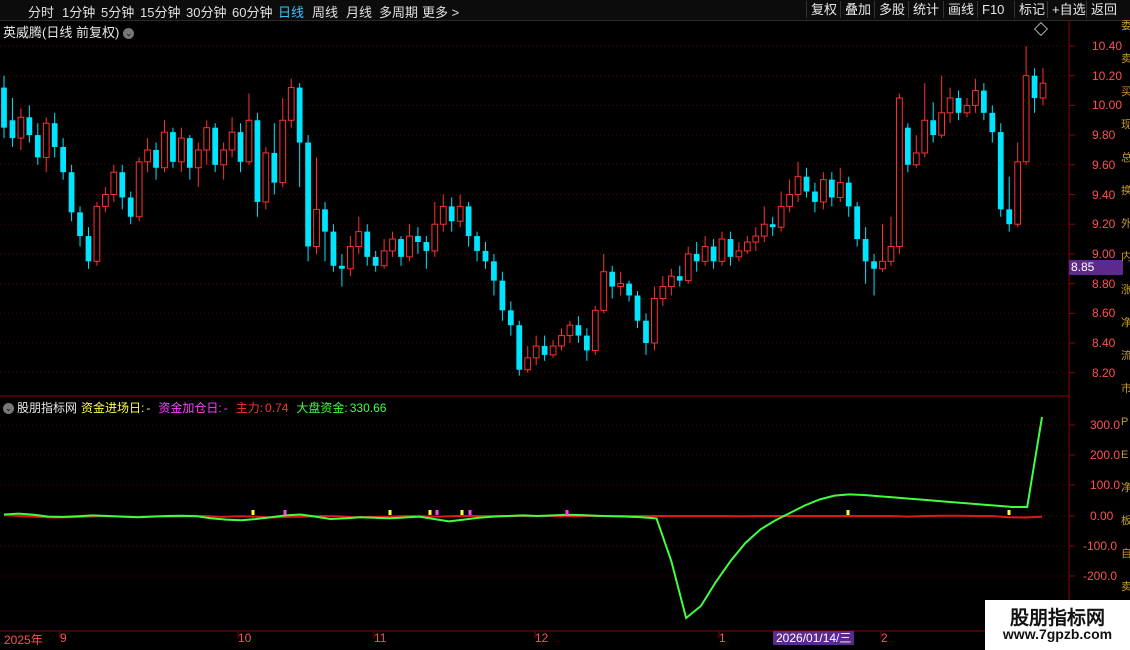 This screenshot has width=1130, height=650. Describe the element at coordinates (249, 408) in the screenshot. I see `indicator-label: 主力:` at that location.